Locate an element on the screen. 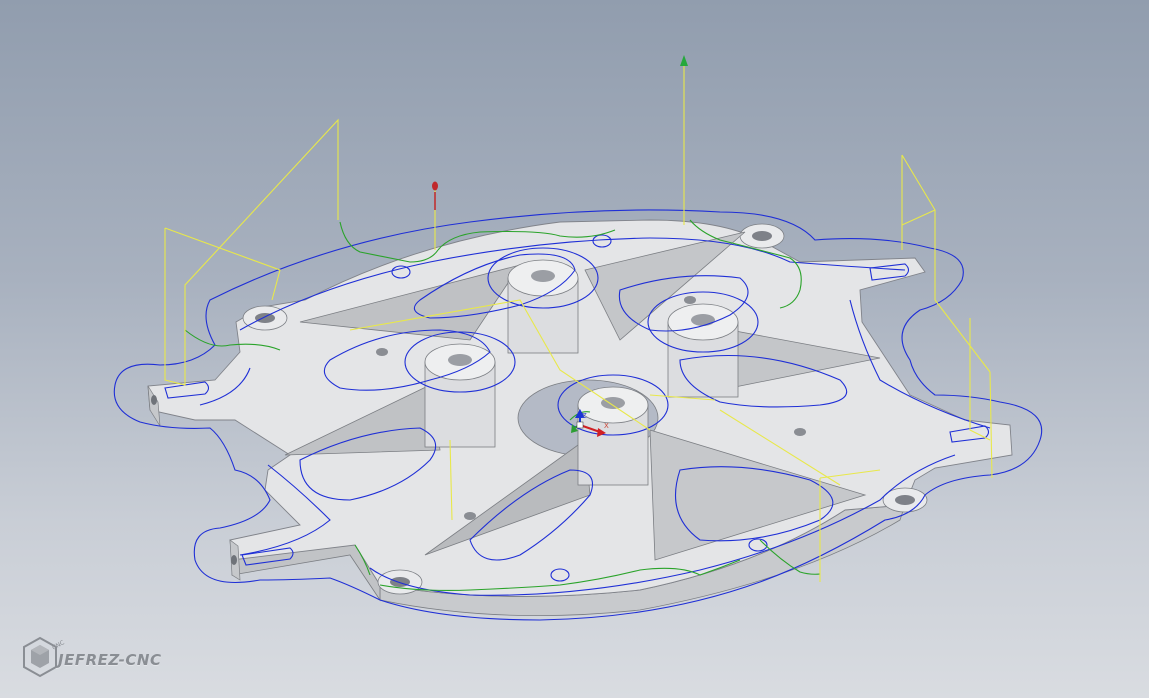  arrow-end-icon is located at coordinates (684, 60).